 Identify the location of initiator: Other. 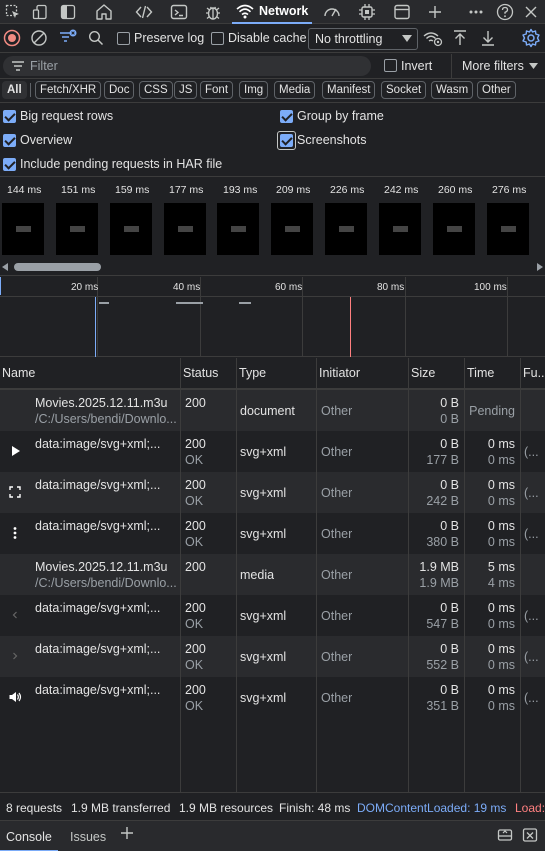
(337, 616).